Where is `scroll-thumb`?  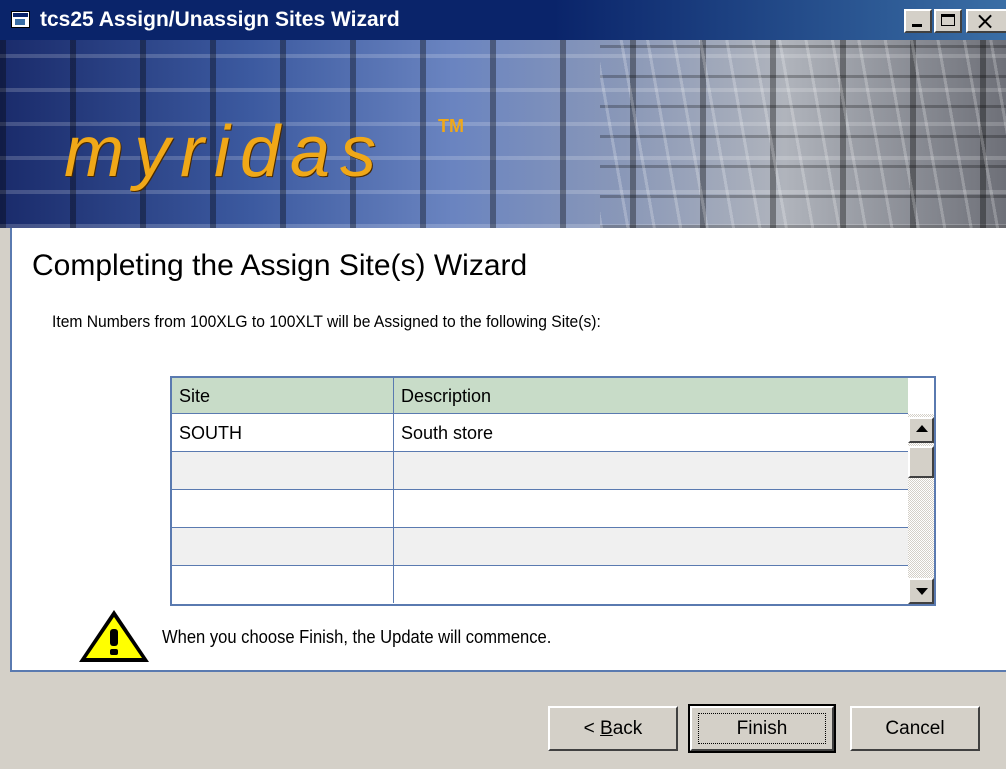
scroll-thumb is located at coordinates (921, 462).